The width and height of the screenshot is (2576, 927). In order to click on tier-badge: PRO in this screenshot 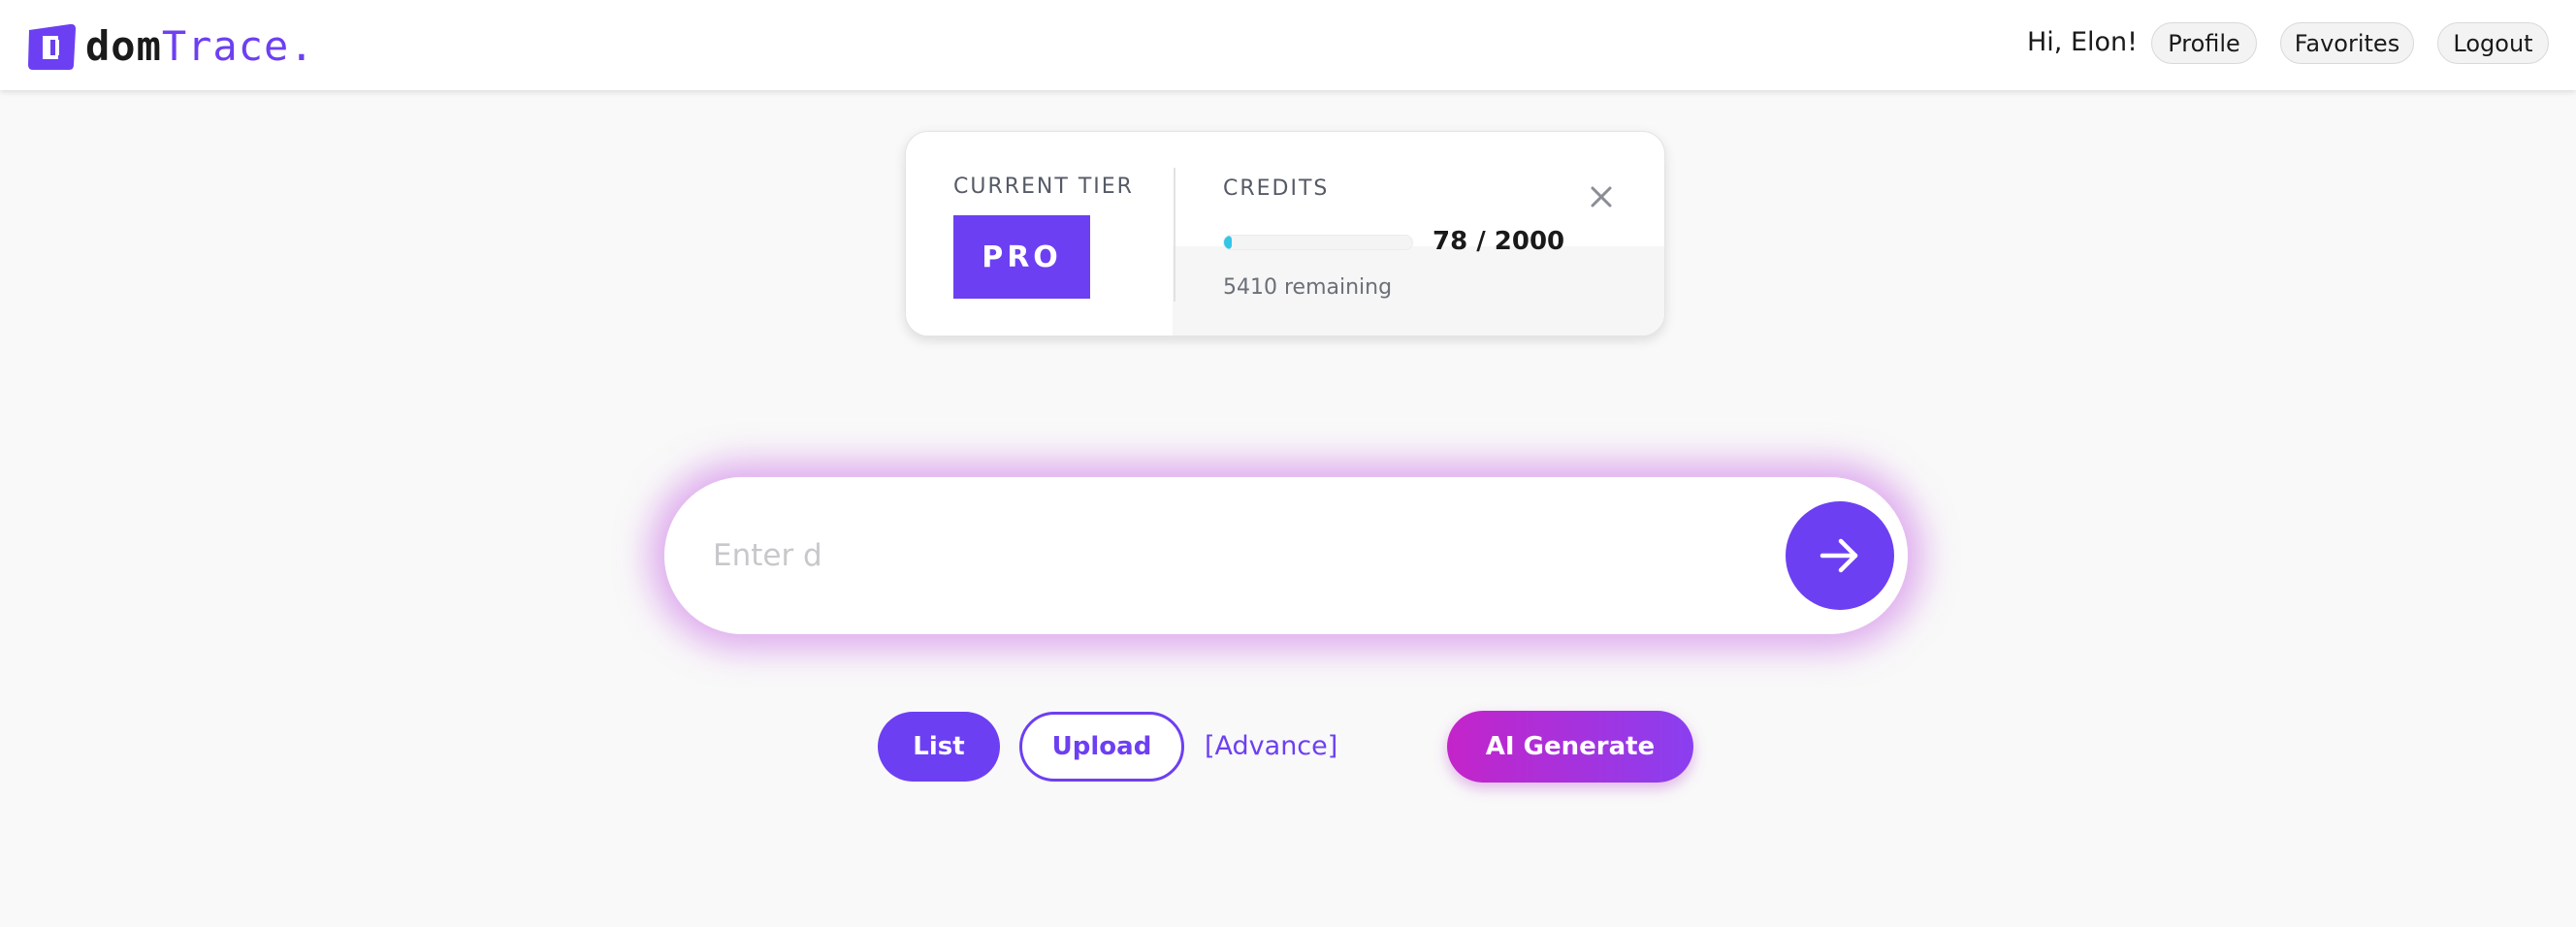, I will do `click(1021, 257)`.